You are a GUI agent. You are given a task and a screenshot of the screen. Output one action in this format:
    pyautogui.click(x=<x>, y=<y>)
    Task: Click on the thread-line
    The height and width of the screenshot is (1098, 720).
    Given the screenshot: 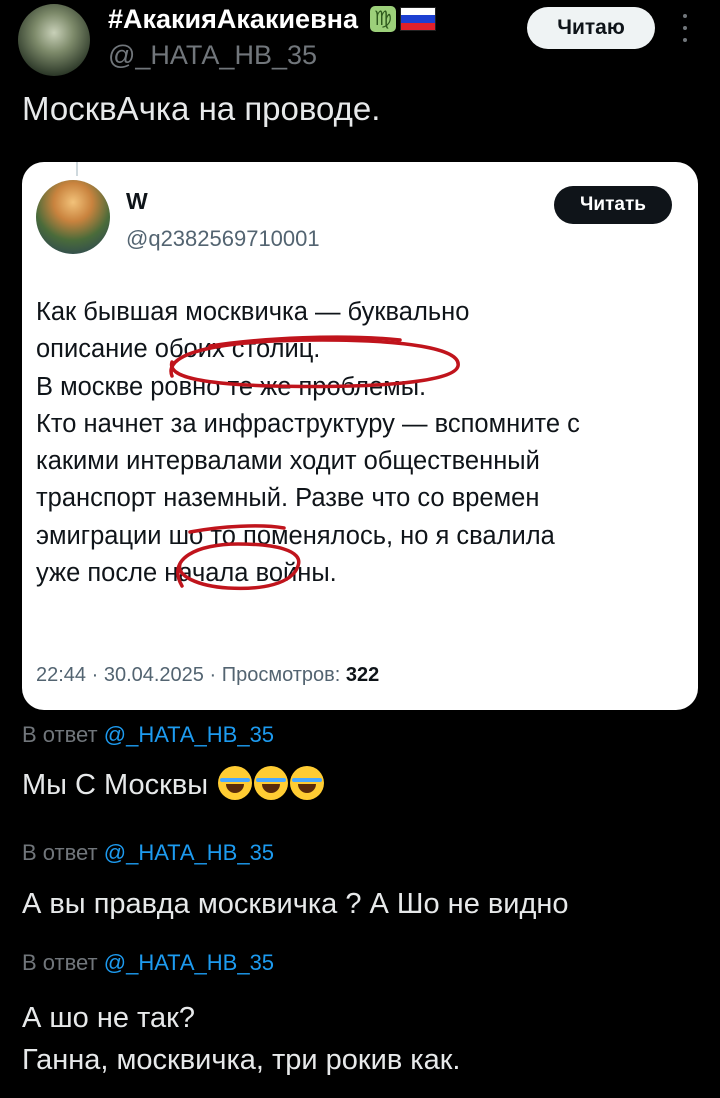 What is the action you would take?
    pyautogui.click(x=77, y=169)
    